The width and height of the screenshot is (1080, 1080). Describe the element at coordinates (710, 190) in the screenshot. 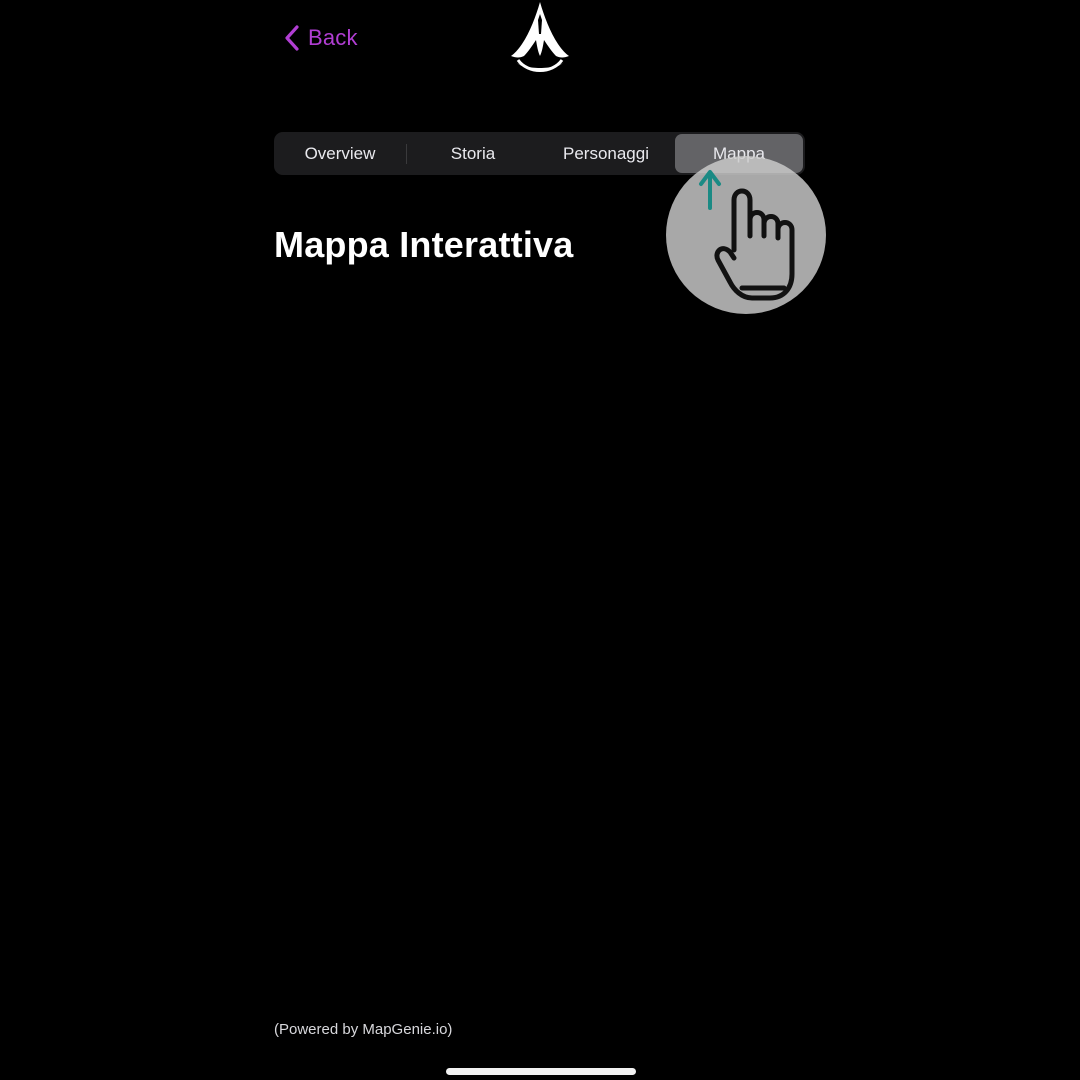

I see `arrow-up-icon` at that location.